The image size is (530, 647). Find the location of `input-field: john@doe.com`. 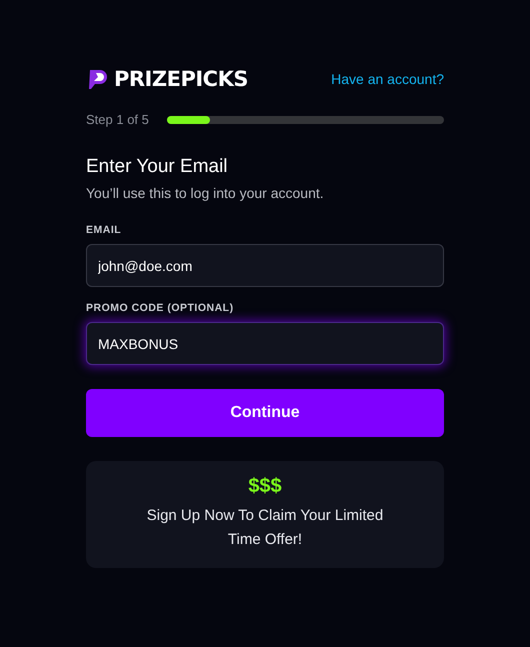

input-field: john@doe.com is located at coordinates (265, 265).